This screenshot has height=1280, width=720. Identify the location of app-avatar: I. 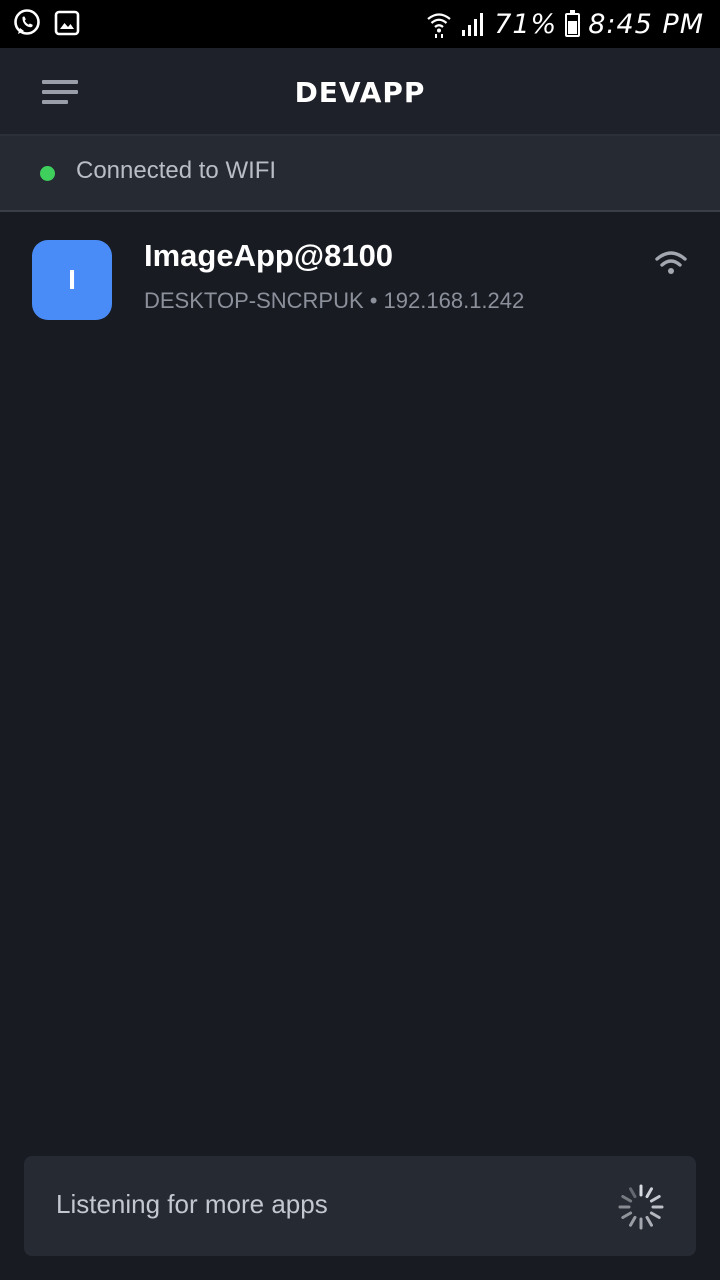
(72, 280).